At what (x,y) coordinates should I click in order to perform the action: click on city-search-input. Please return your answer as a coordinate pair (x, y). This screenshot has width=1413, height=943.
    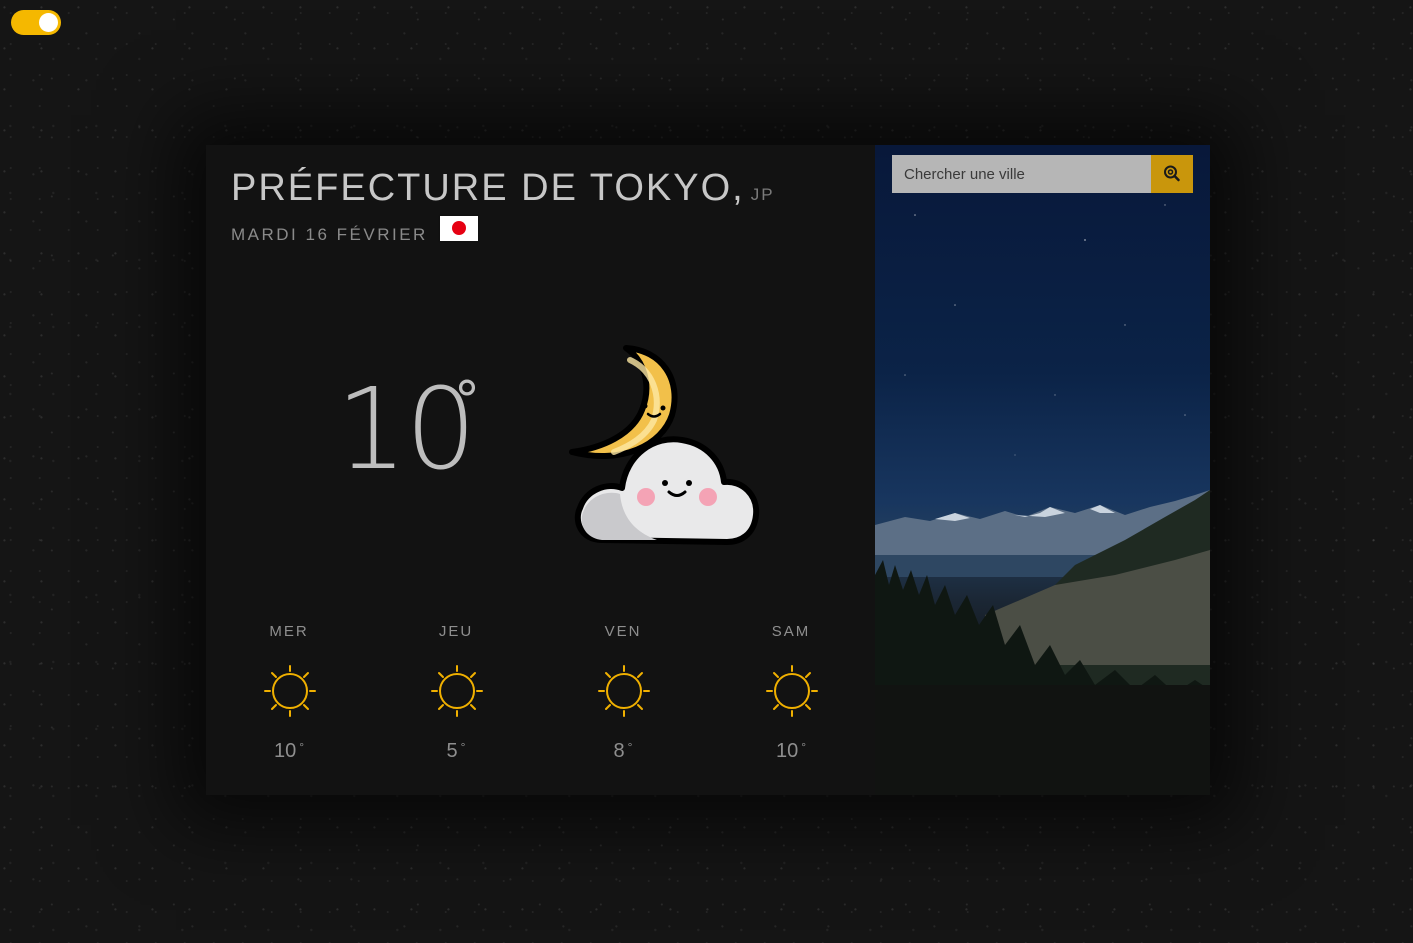
    Looking at the image, I should click on (1021, 174).